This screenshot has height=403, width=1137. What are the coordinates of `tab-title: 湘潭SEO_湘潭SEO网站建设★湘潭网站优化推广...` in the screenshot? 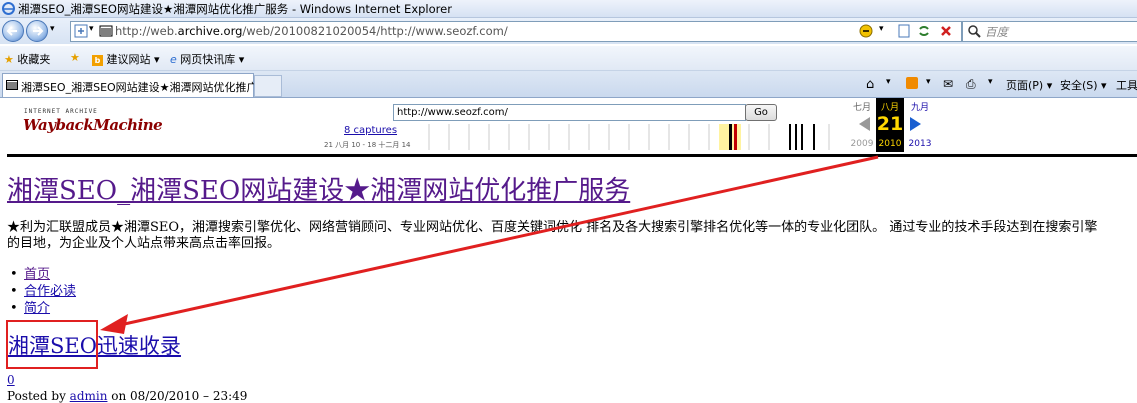 It's located at (145, 87).